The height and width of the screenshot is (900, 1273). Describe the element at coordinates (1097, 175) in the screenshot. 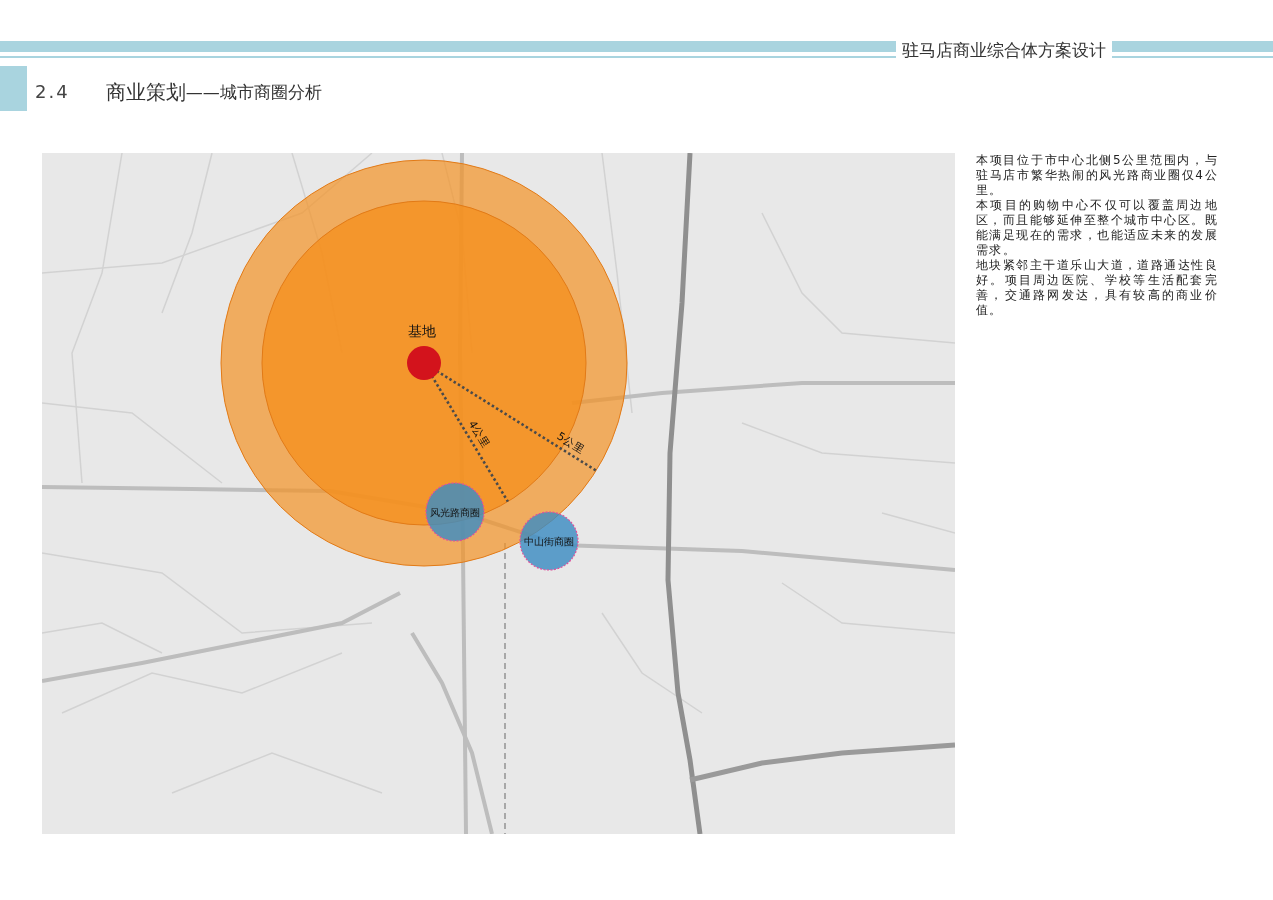

I see `description-paragraph: 本项目位于市中心北侧5公里范围内，与驻马店市繁华热闹的风光路商业圈仅4公里。` at that location.